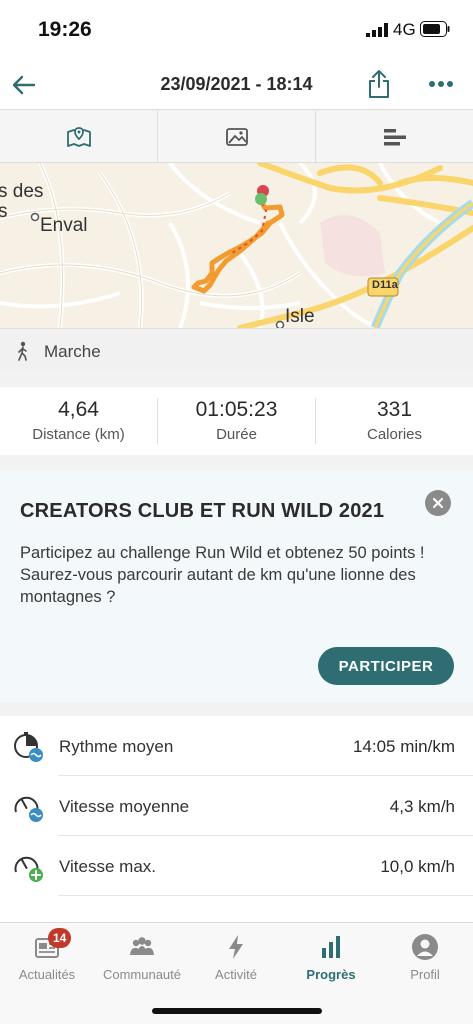  I want to click on activity-type: Marche, so click(236, 350).